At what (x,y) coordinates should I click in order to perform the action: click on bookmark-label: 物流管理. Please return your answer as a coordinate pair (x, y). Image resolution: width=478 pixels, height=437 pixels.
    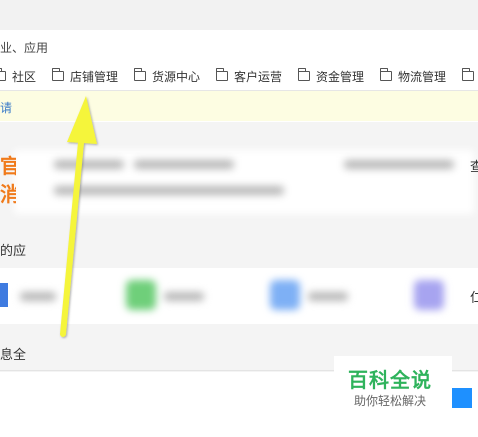
    Looking at the image, I should click on (422, 76).